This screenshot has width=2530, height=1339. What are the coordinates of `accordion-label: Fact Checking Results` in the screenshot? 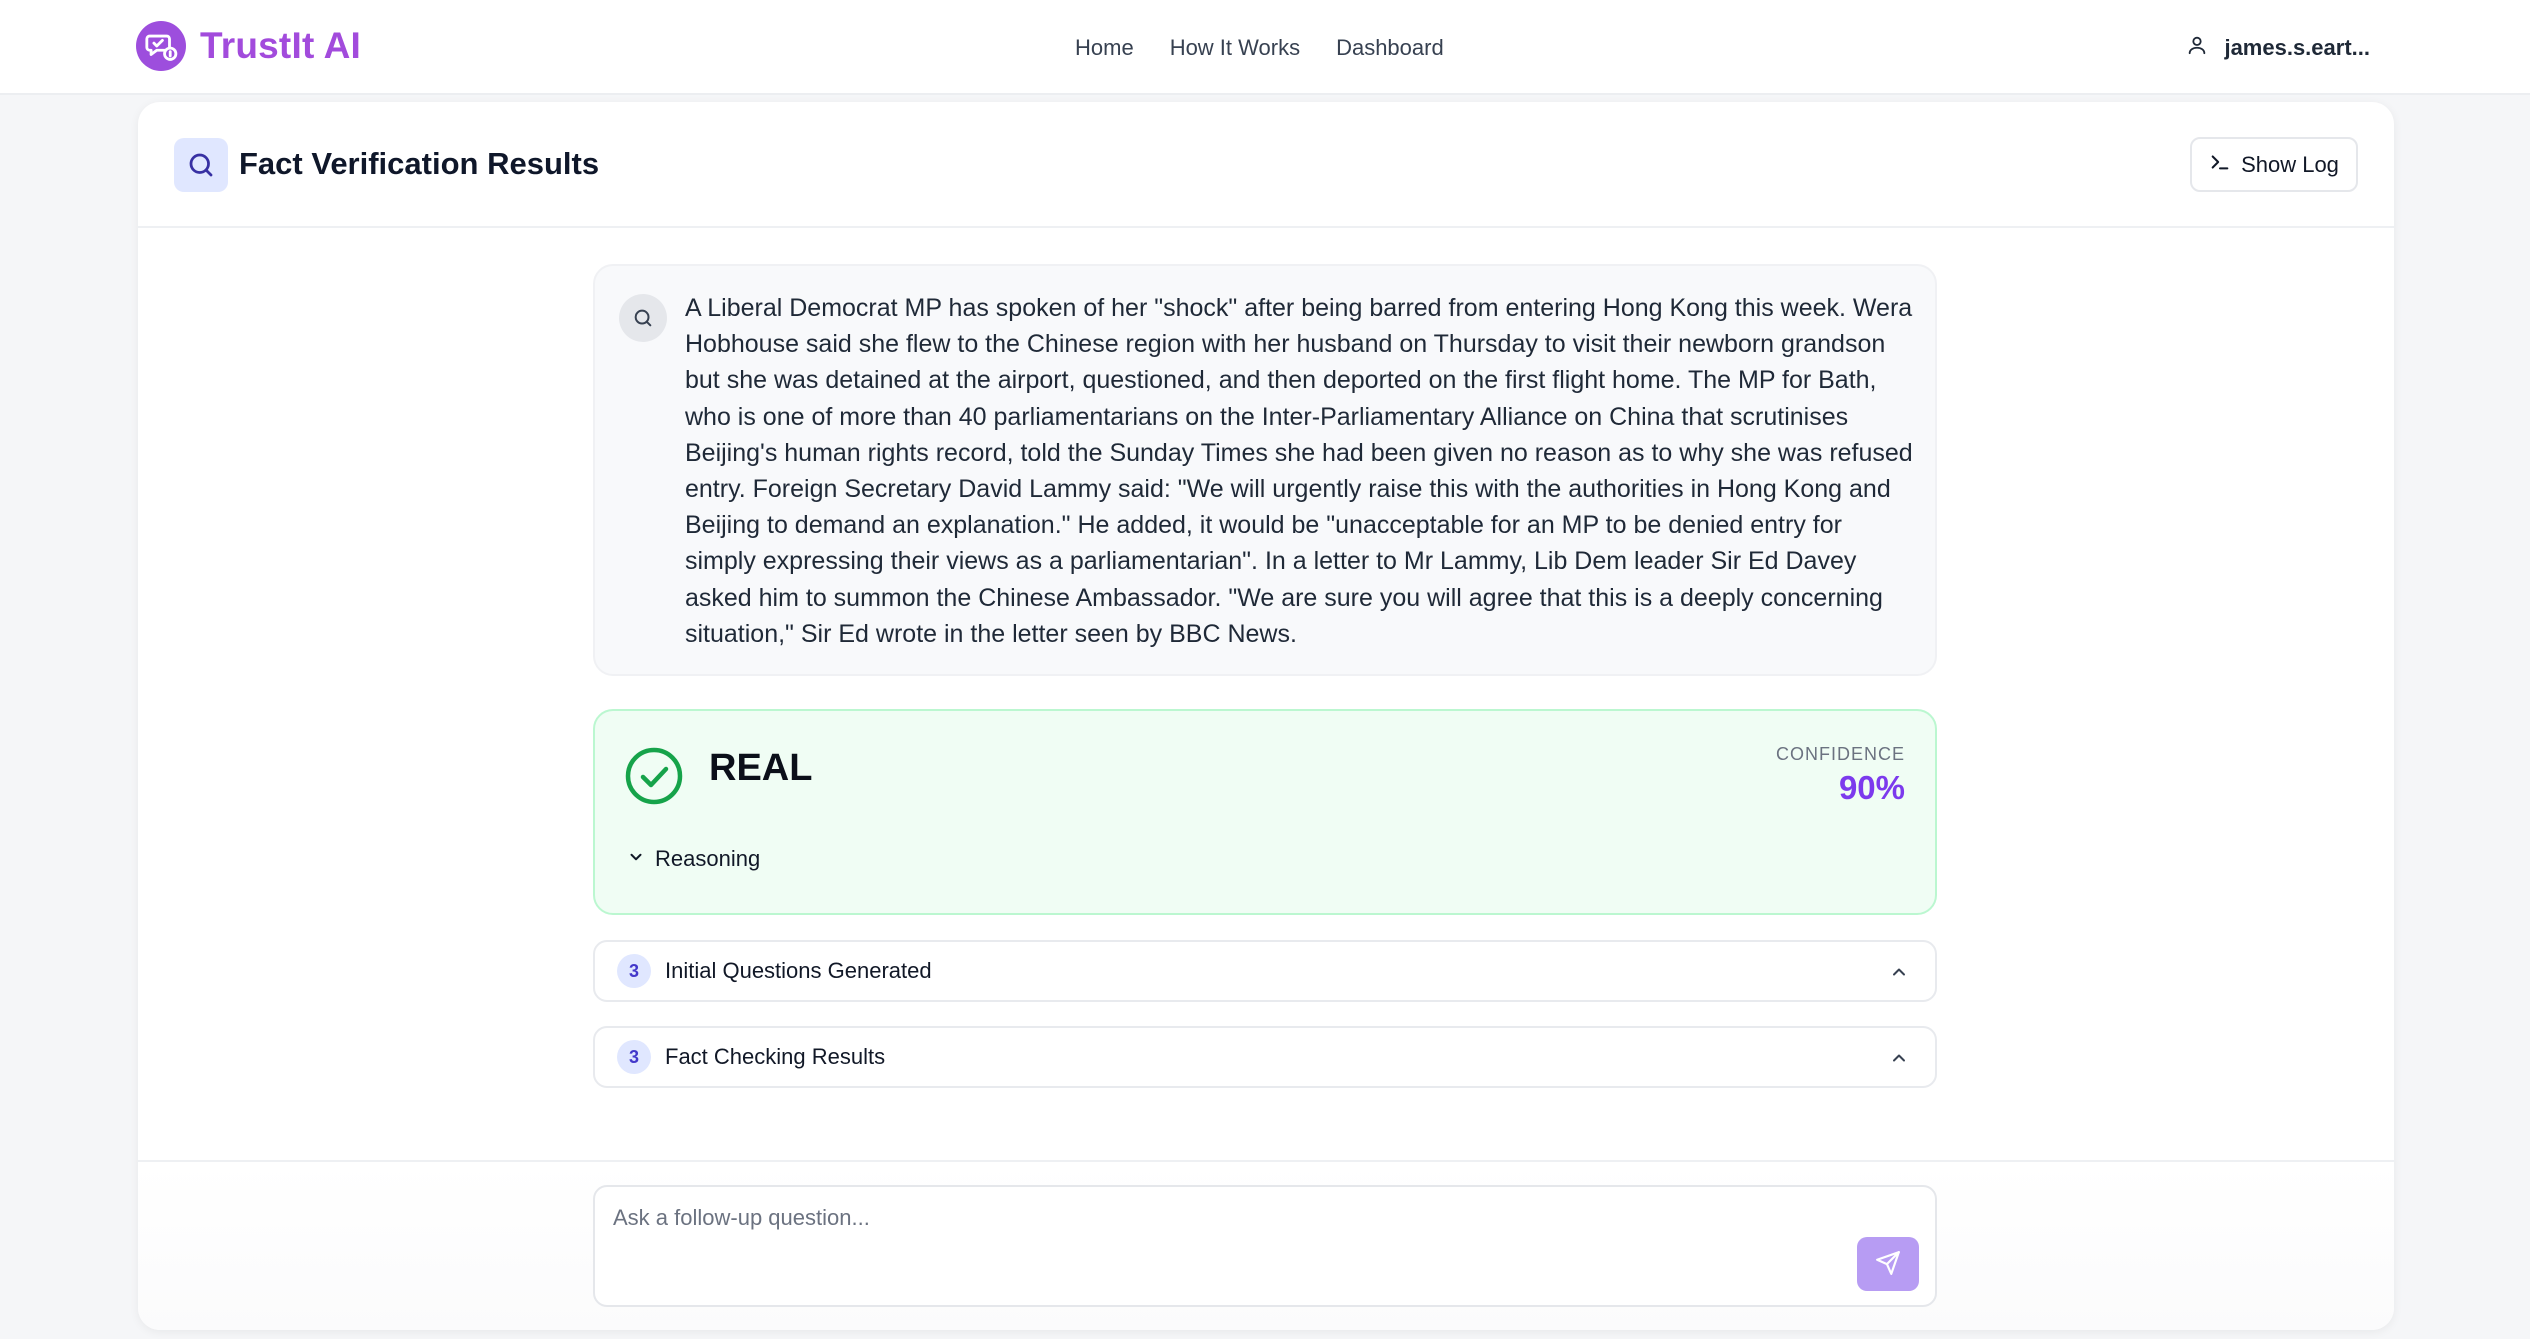 It's located at (775, 1056).